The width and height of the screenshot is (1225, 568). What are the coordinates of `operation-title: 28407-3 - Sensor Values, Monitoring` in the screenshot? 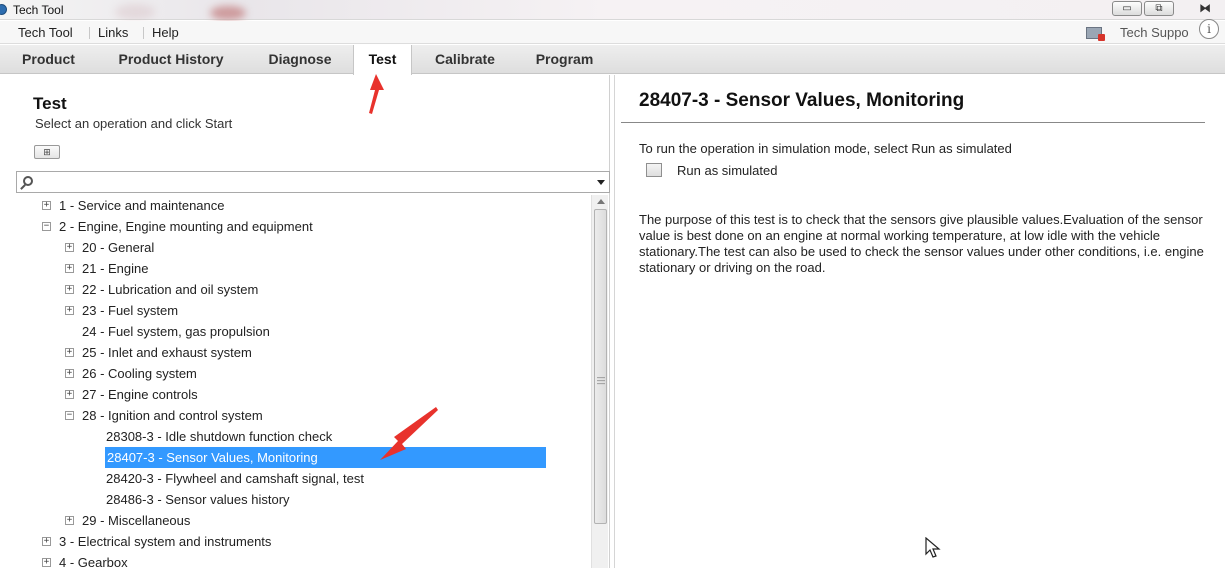 It's located at (802, 100).